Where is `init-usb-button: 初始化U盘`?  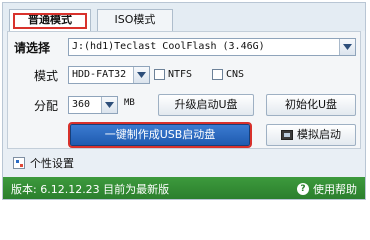 init-usb-button: 初始化U盘 is located at coordinates (311, 105).